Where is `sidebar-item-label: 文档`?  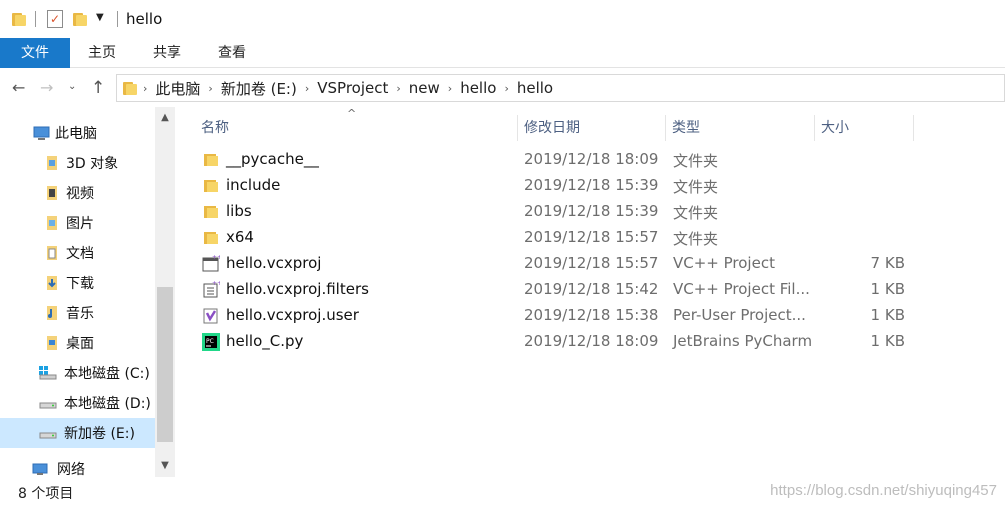 sidebar-item-label: 文档 is located at coordinates (80, 254).